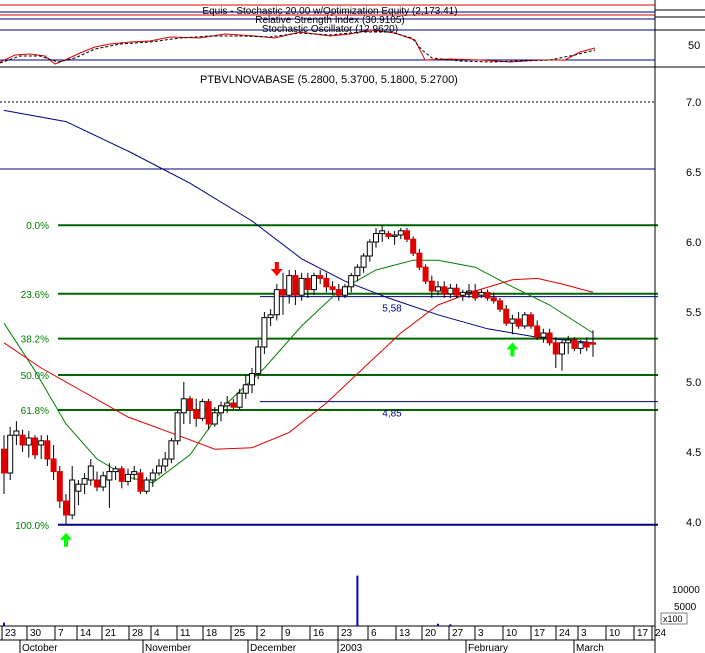 The width and height of the screenshot is (705, 653). I want to click on volume-unit-label: x100, so click(673, 619).